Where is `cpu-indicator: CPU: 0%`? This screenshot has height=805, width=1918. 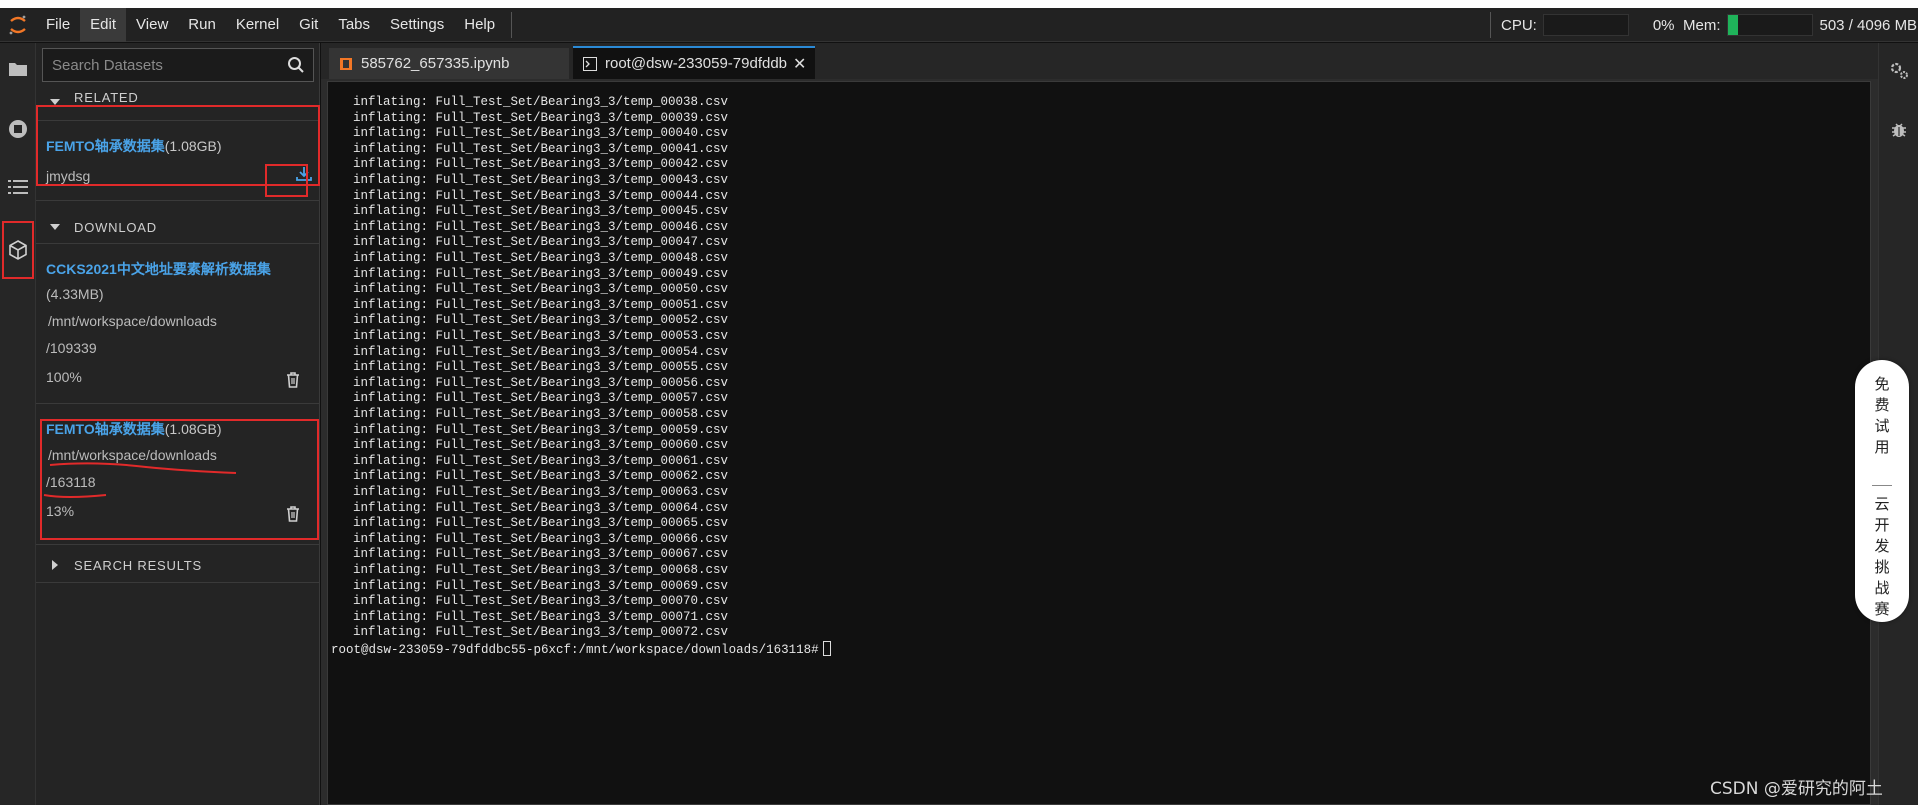
cpu-indicator: CPU: 0% is located at coordinates (1582, 25).